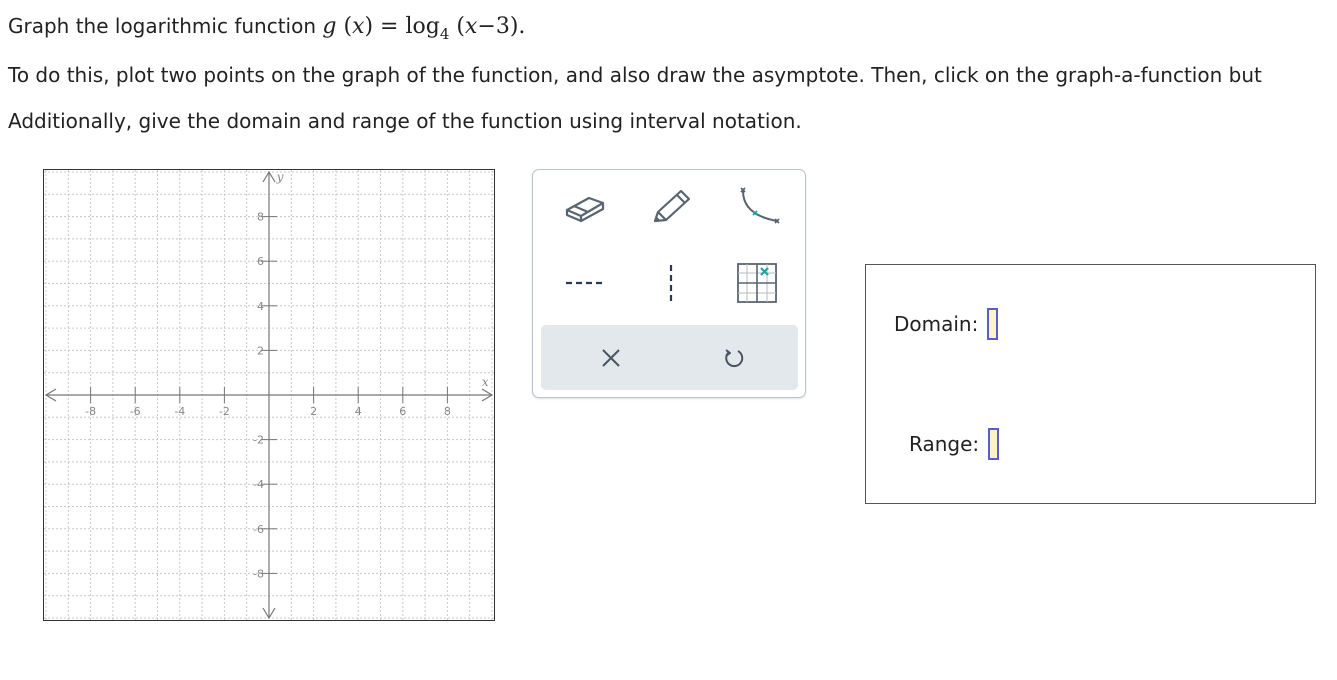 The width and height of the screenshot is (1337, 680). I want to click on log-base: 4, so click(444, 34).